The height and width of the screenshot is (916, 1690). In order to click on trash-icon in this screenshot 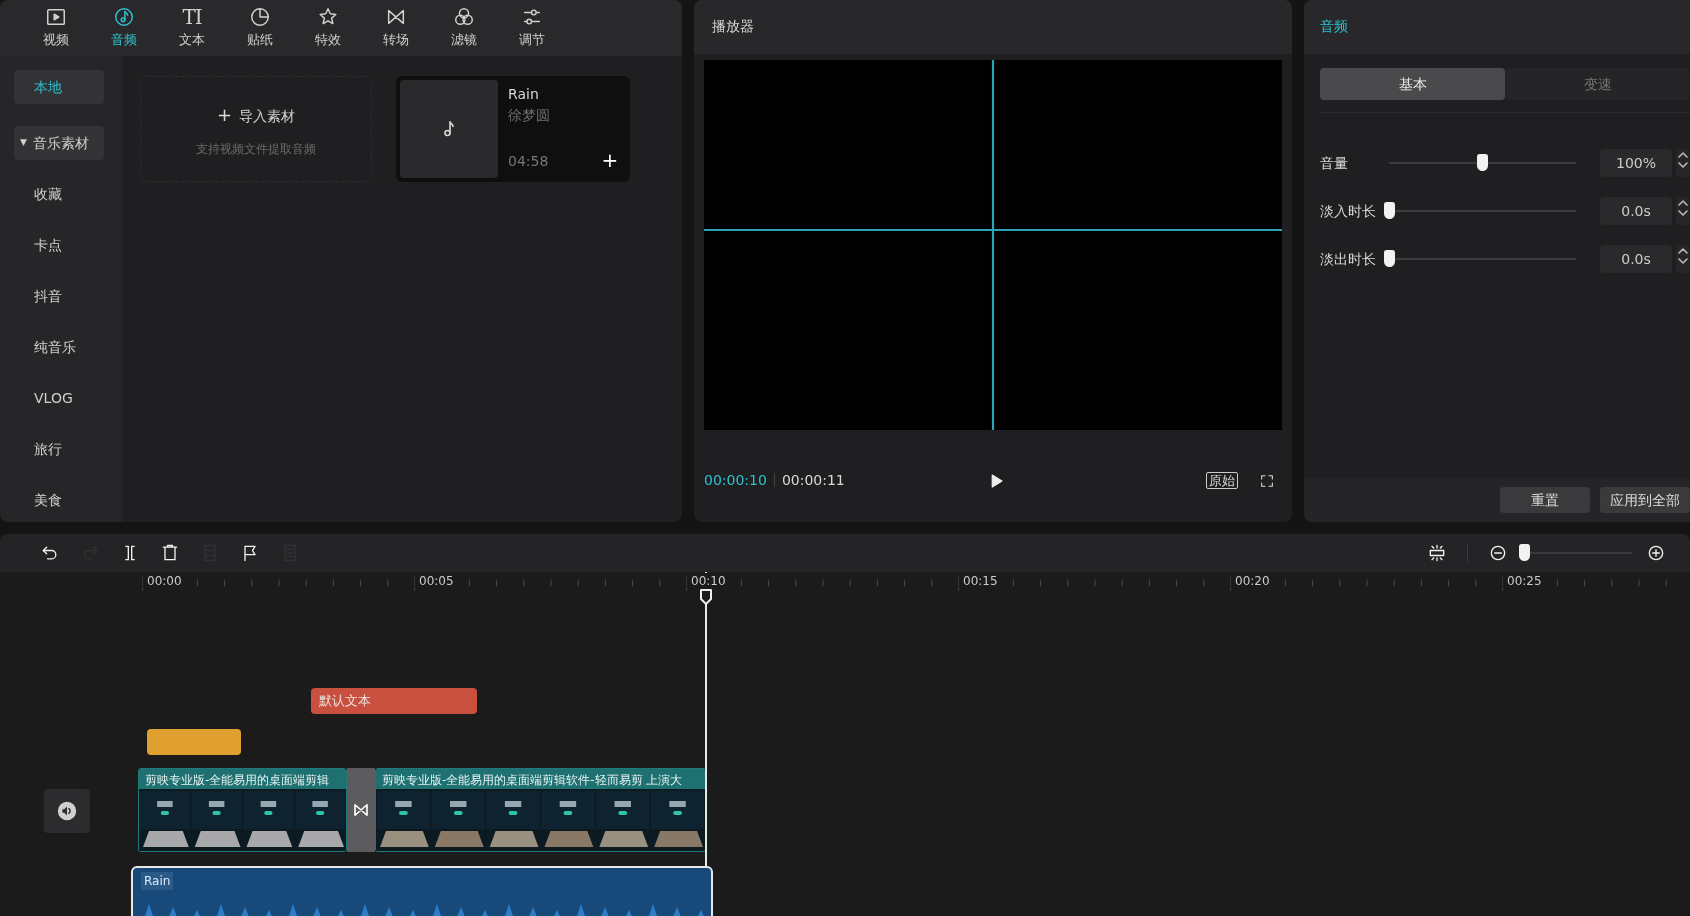, I will do `click(170, 553)`.